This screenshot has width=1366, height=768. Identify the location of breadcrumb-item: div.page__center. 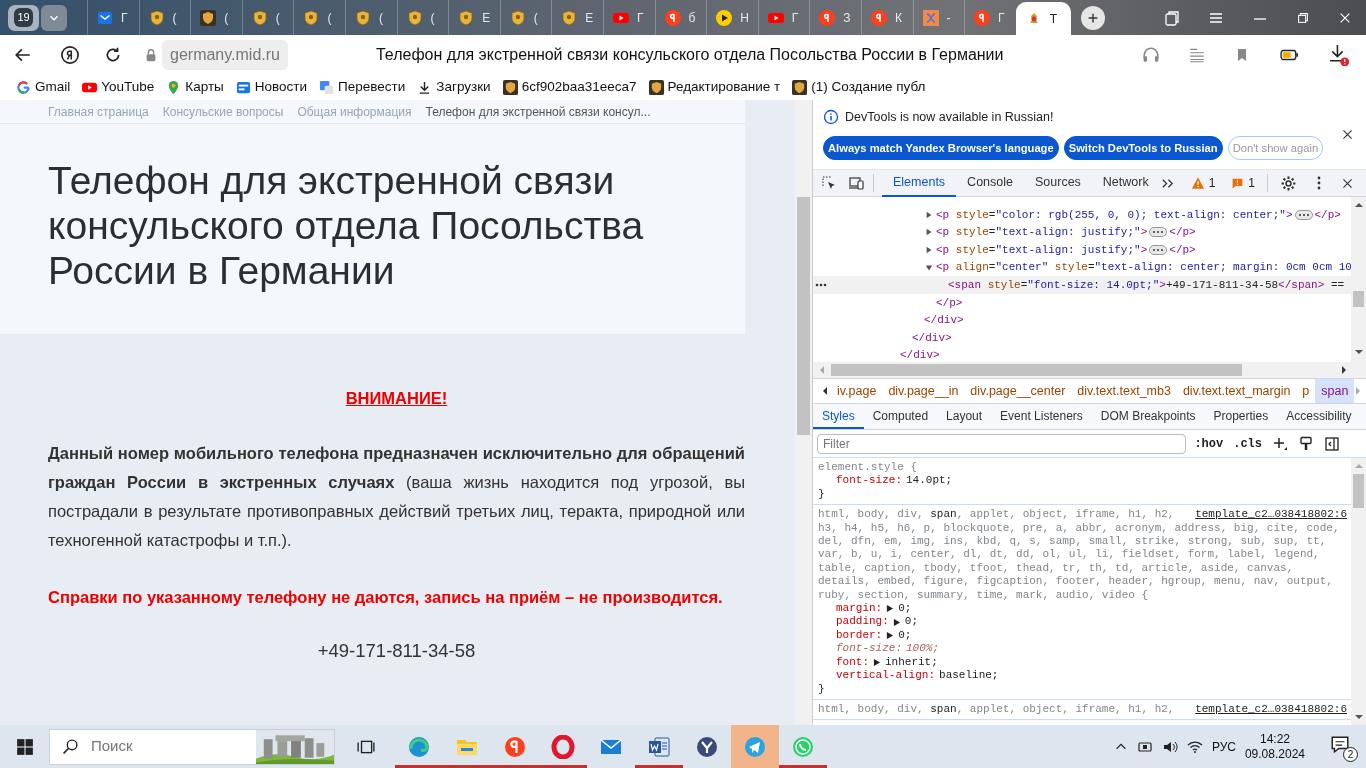
(1018, 391).